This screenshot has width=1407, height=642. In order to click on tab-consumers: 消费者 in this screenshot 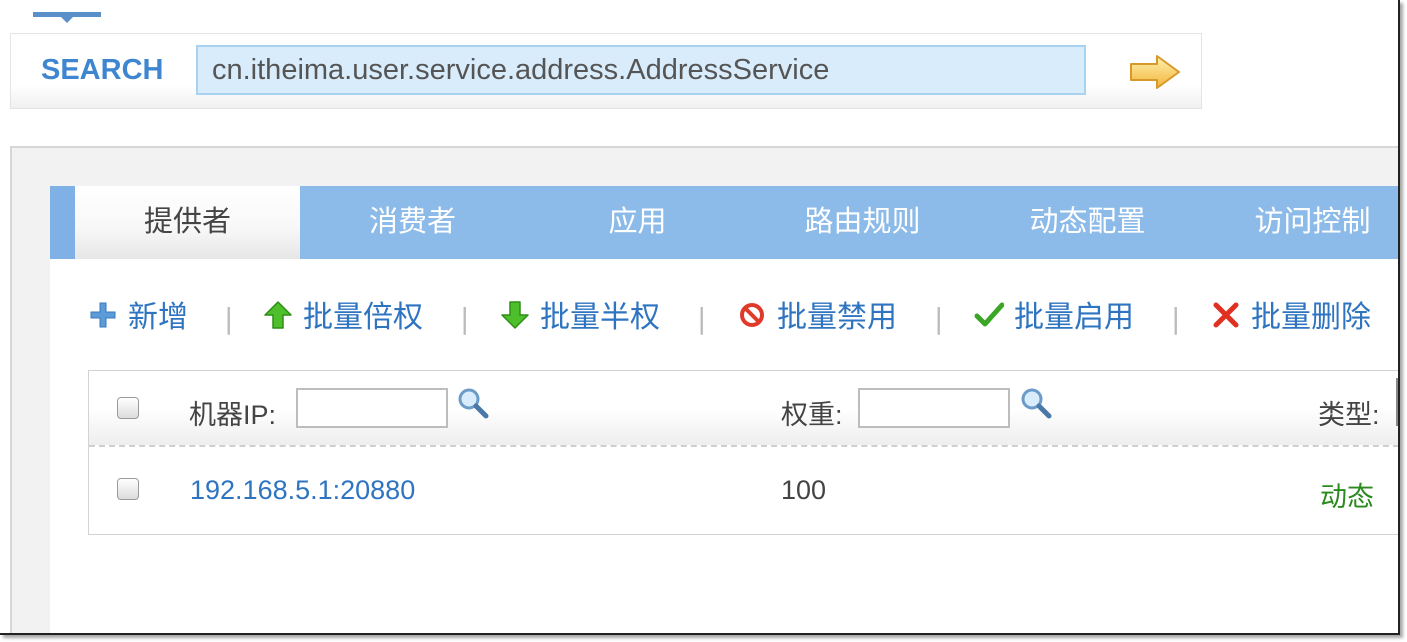, I will do `click(412, 222)`.